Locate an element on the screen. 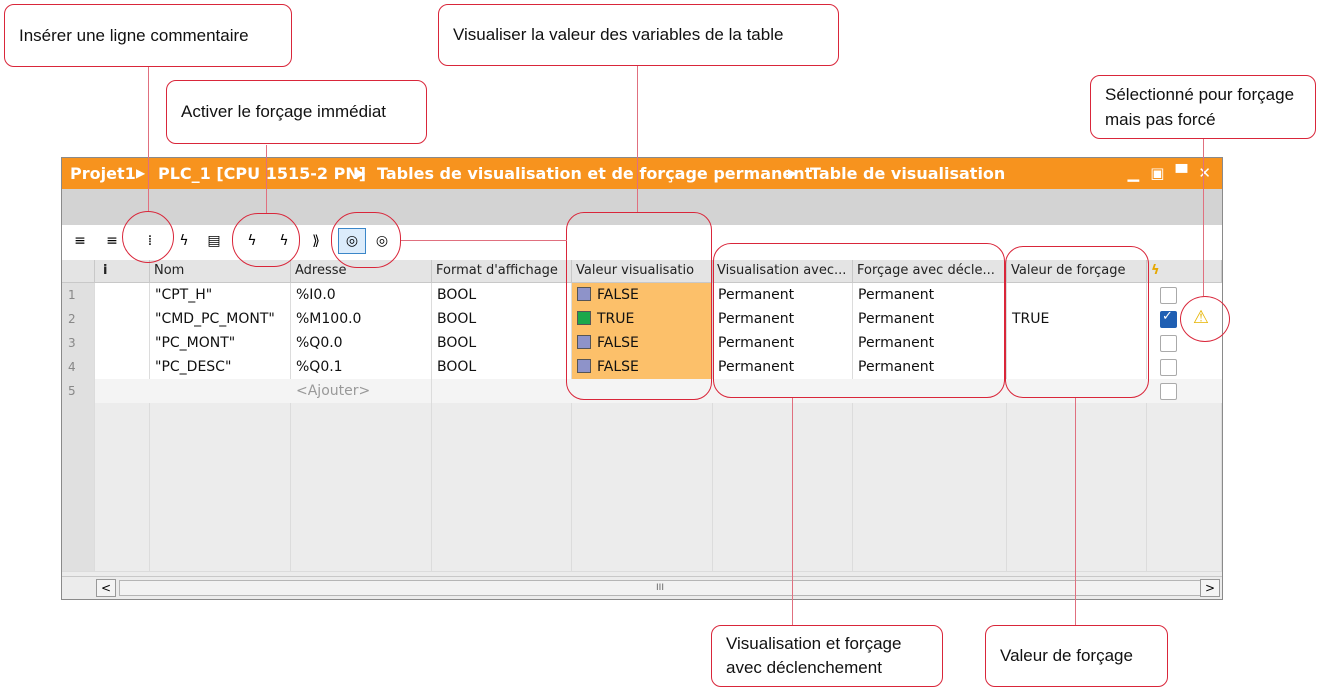 This screenshot has width=1320, height=691. breadcrumb-project: Projet1 is located at coordinates (103, 173).